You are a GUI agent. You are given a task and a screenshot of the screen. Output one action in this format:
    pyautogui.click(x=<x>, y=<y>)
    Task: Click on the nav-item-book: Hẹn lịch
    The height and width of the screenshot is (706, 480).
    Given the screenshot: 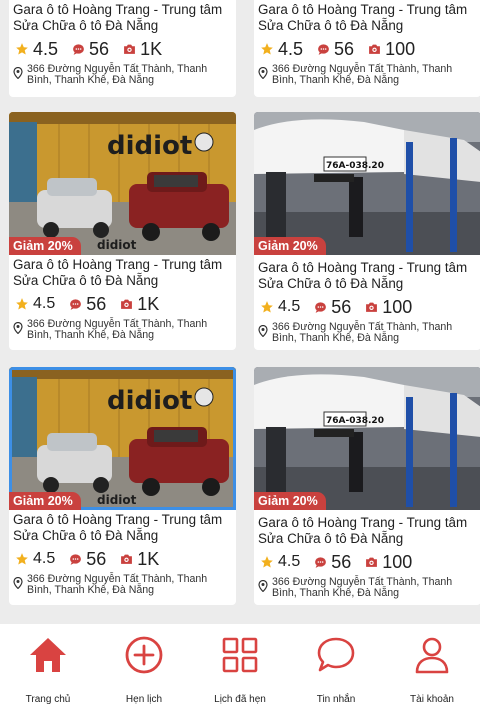 What is the action you would take?
    pyautogui.click(x=144, y=665)
    